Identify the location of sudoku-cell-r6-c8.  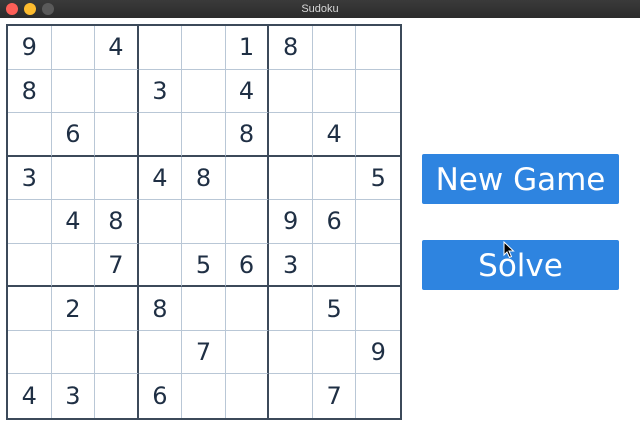
(334, 265).